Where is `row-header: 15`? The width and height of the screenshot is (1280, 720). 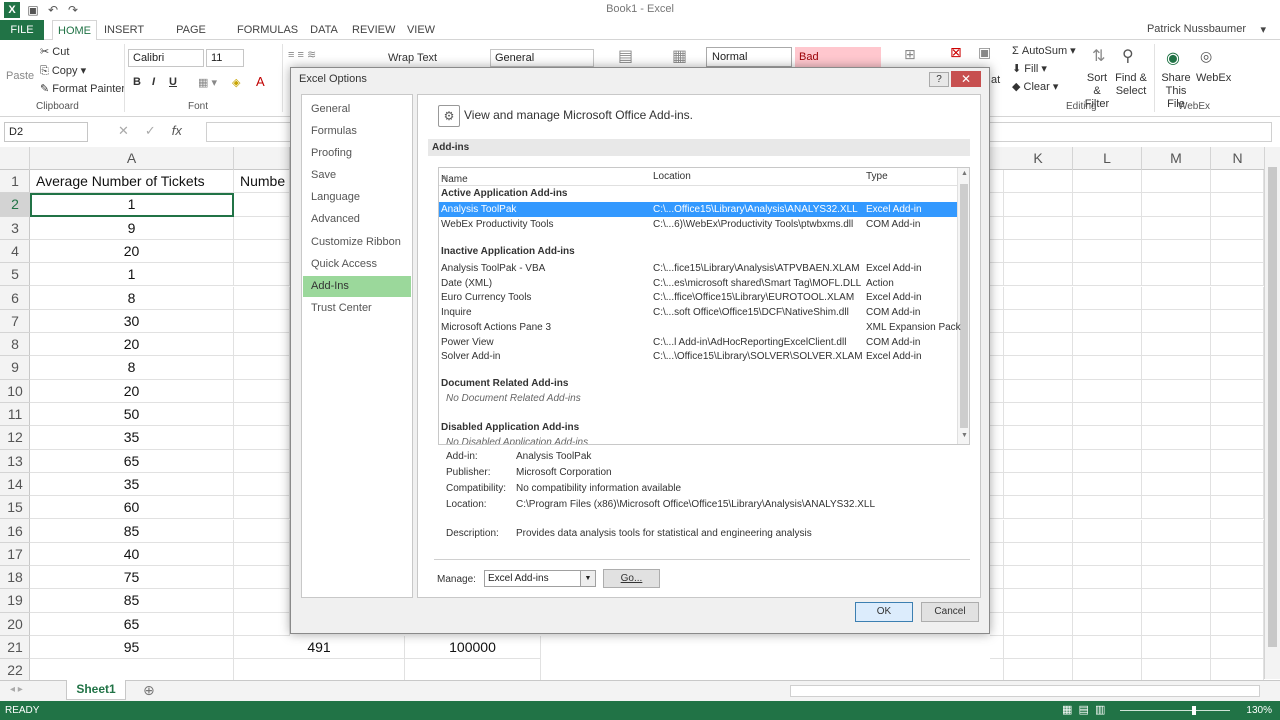 row-header: 15 is located at coordinates (15, 508).